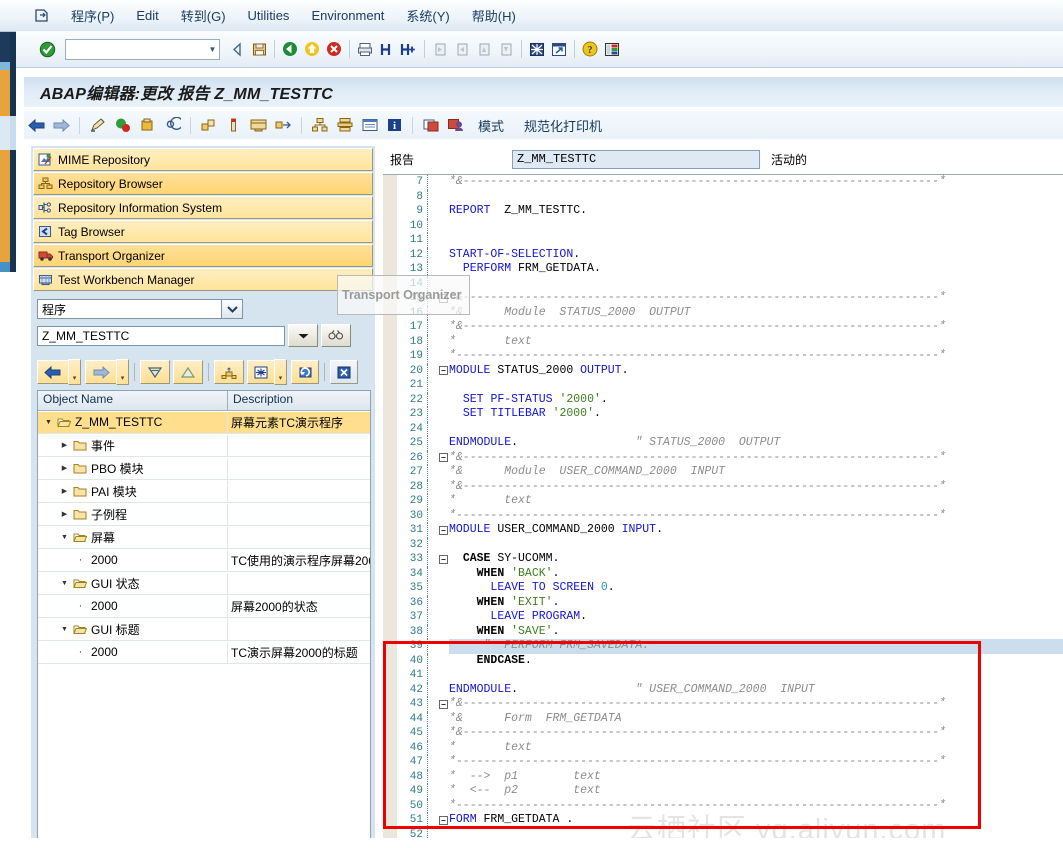  I want to click on menu-environment: Environment, so click(347, 15).